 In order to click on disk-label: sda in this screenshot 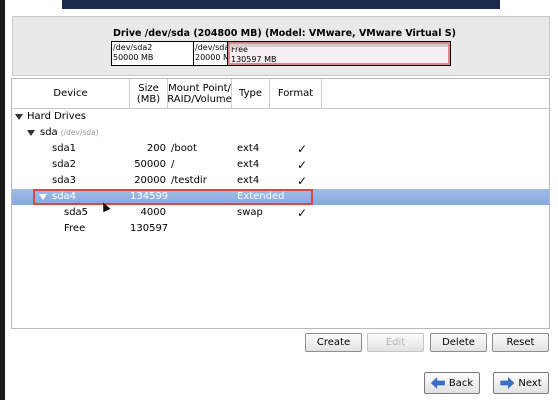, I will do `click(49, 132)`.